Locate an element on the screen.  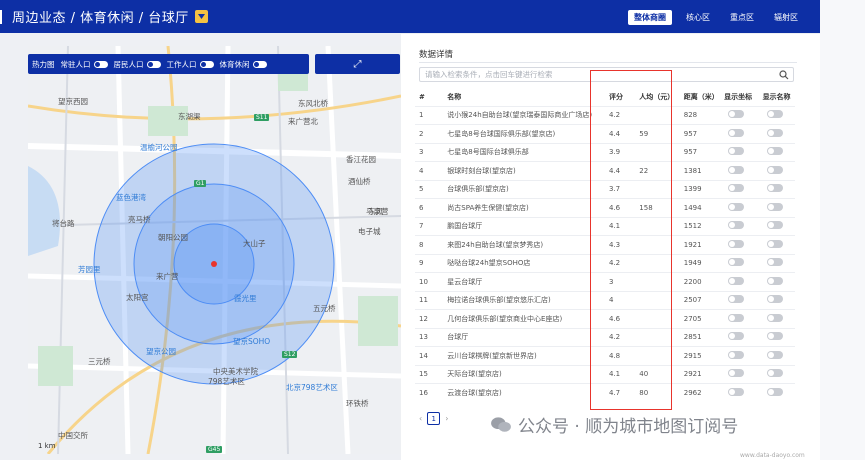
table-row: 8 来图24h自助台球(望京梦秀店) 4.3 1921 is located at coordinates (605, 244).